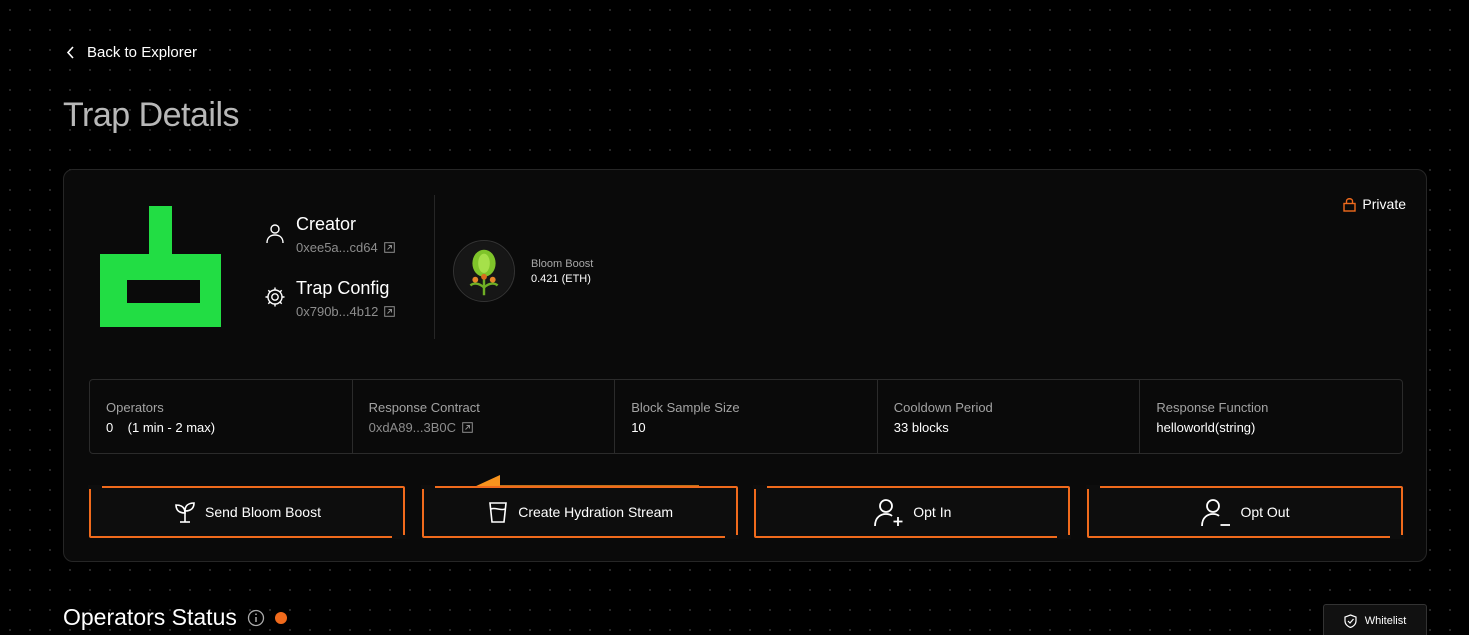 This screenshot has width=1469, height=635. What do you see at coordinates (912, 512) in the screenshot?
I see `opt-in-button: Opt In` at bounding box center [912, 512].